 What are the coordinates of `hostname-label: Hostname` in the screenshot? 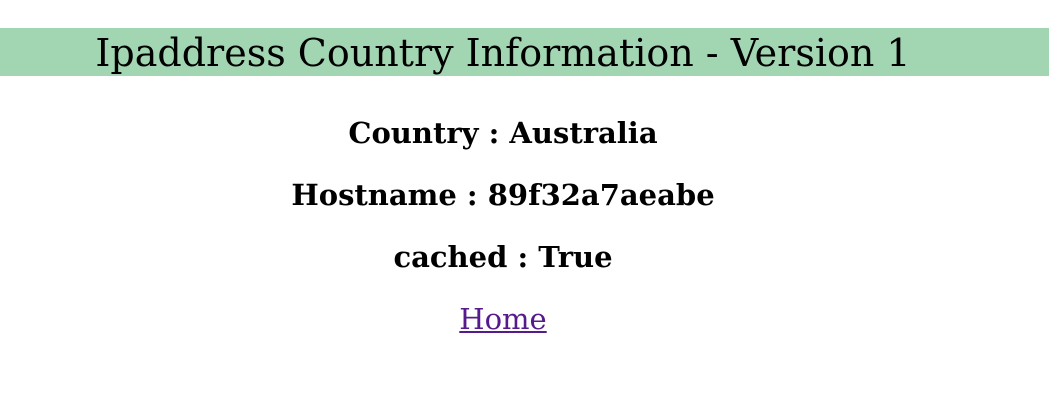 It's located at (374, 195).